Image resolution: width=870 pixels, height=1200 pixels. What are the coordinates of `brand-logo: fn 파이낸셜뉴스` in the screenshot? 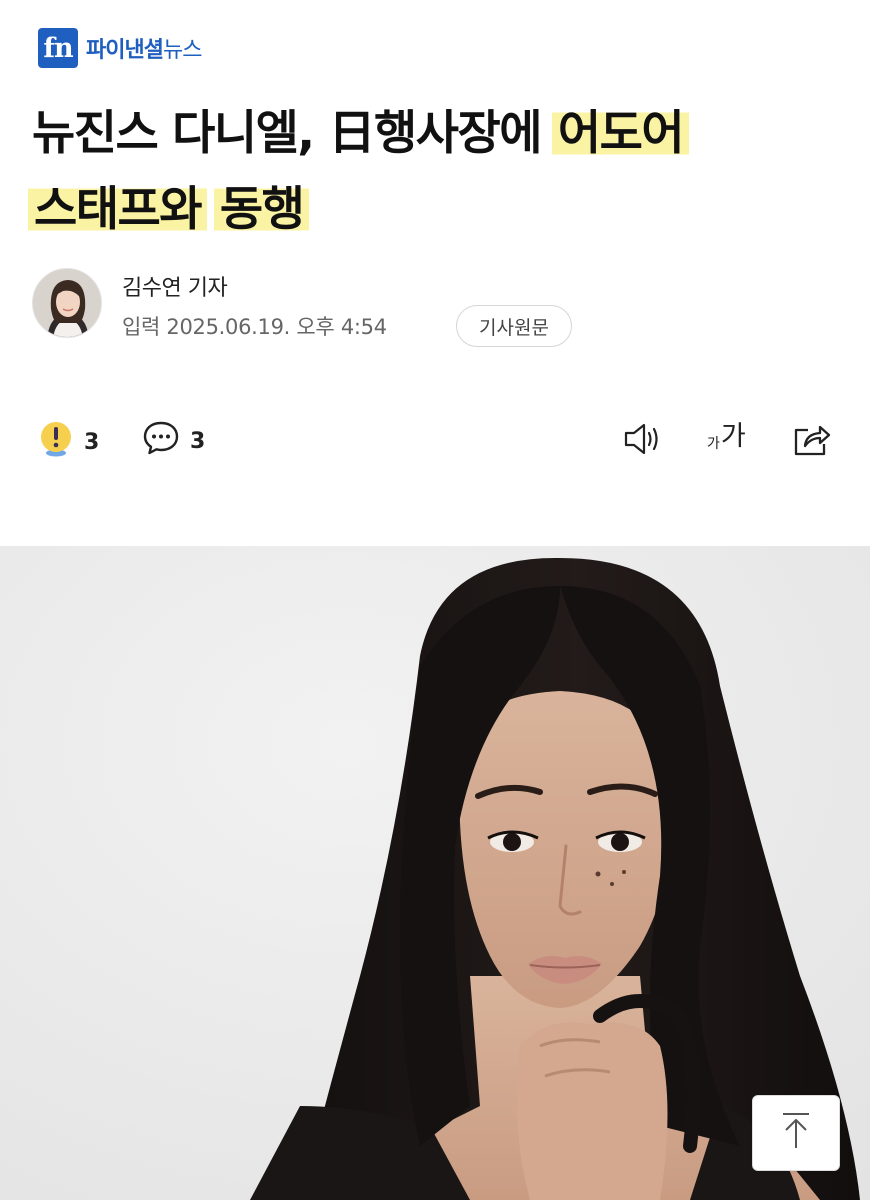 It's located at (120, 48).